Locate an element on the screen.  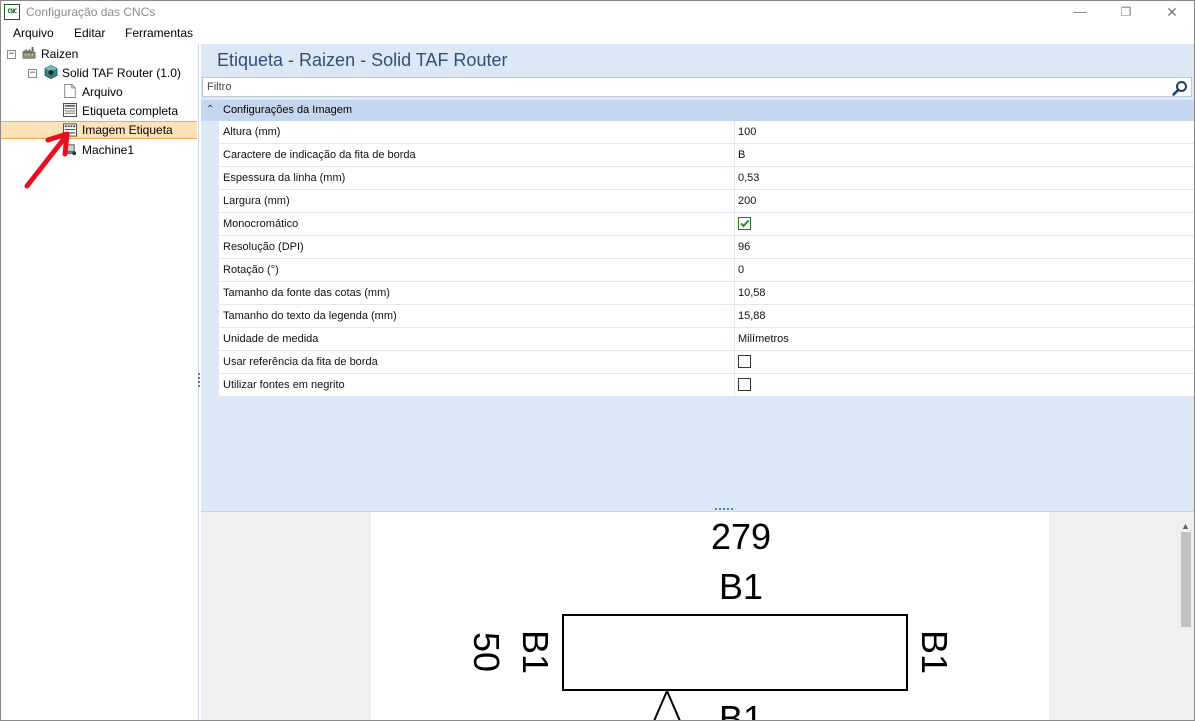
category-configuracoes-imagem: ⌃ Configurações da Imagem is located at coordinates (697, 110).